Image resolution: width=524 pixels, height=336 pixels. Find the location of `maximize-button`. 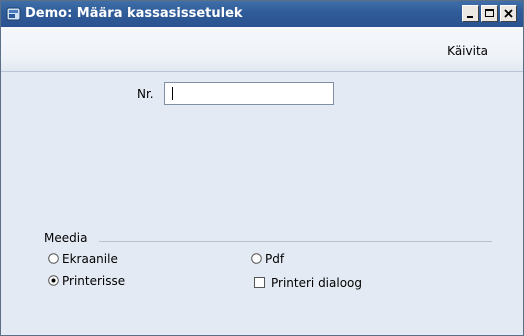

maximize-button is located at coordinates (489, 13).